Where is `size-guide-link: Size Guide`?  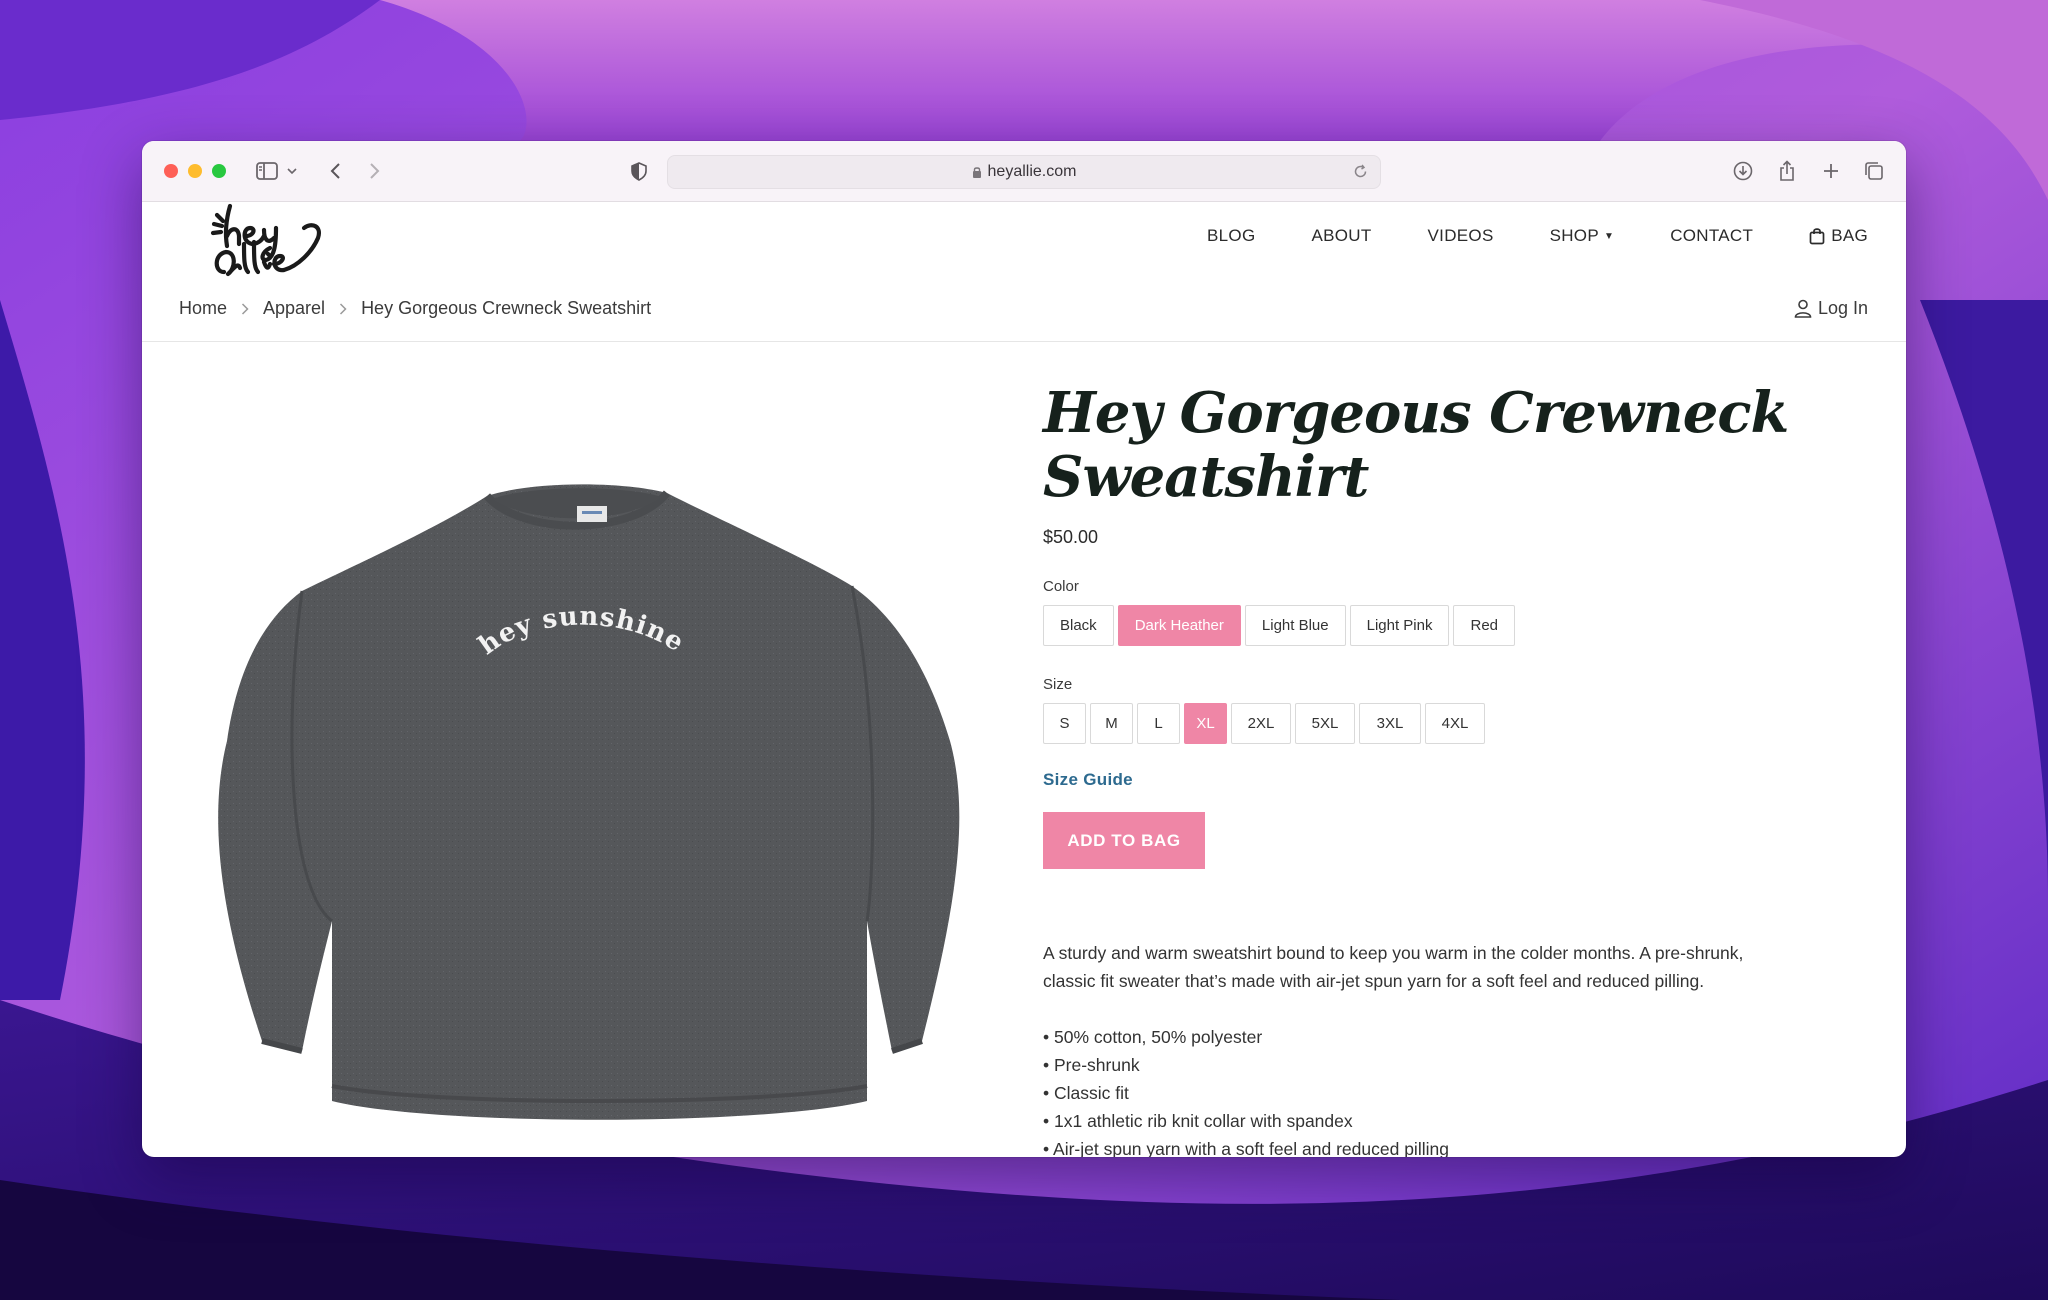
size-guide-link: Size Guide is located at coordinates (1458, 780).